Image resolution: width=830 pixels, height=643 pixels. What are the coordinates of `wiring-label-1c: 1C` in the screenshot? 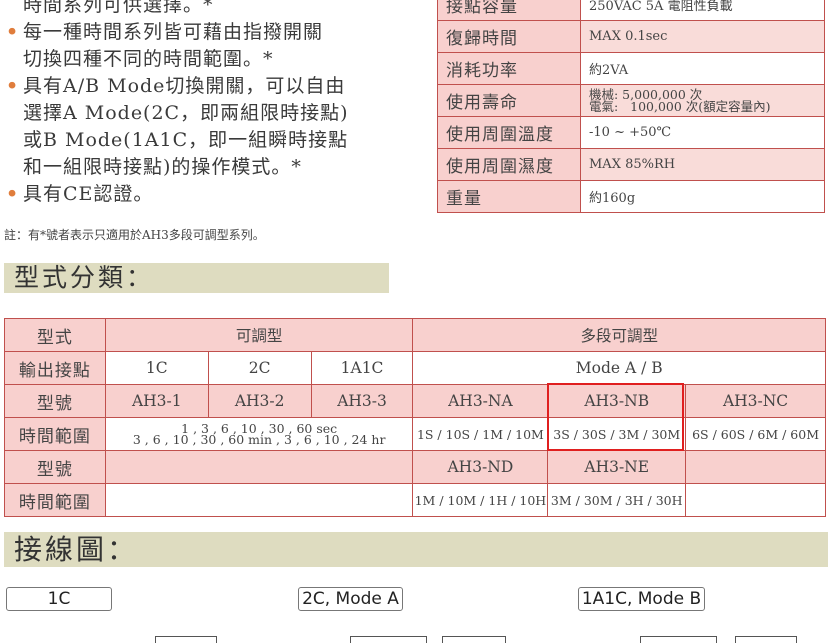 It's located at (59, 599).